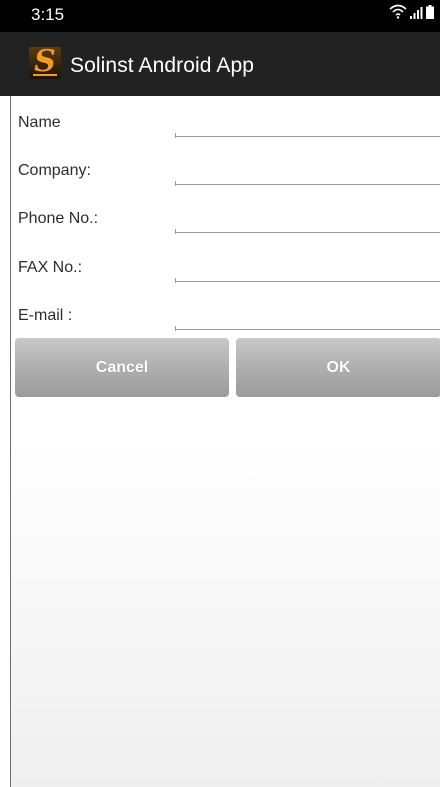 Image resolution: width=440 pixels, height=787 pixels. I want to click on signal-icon, so click(416, 15).